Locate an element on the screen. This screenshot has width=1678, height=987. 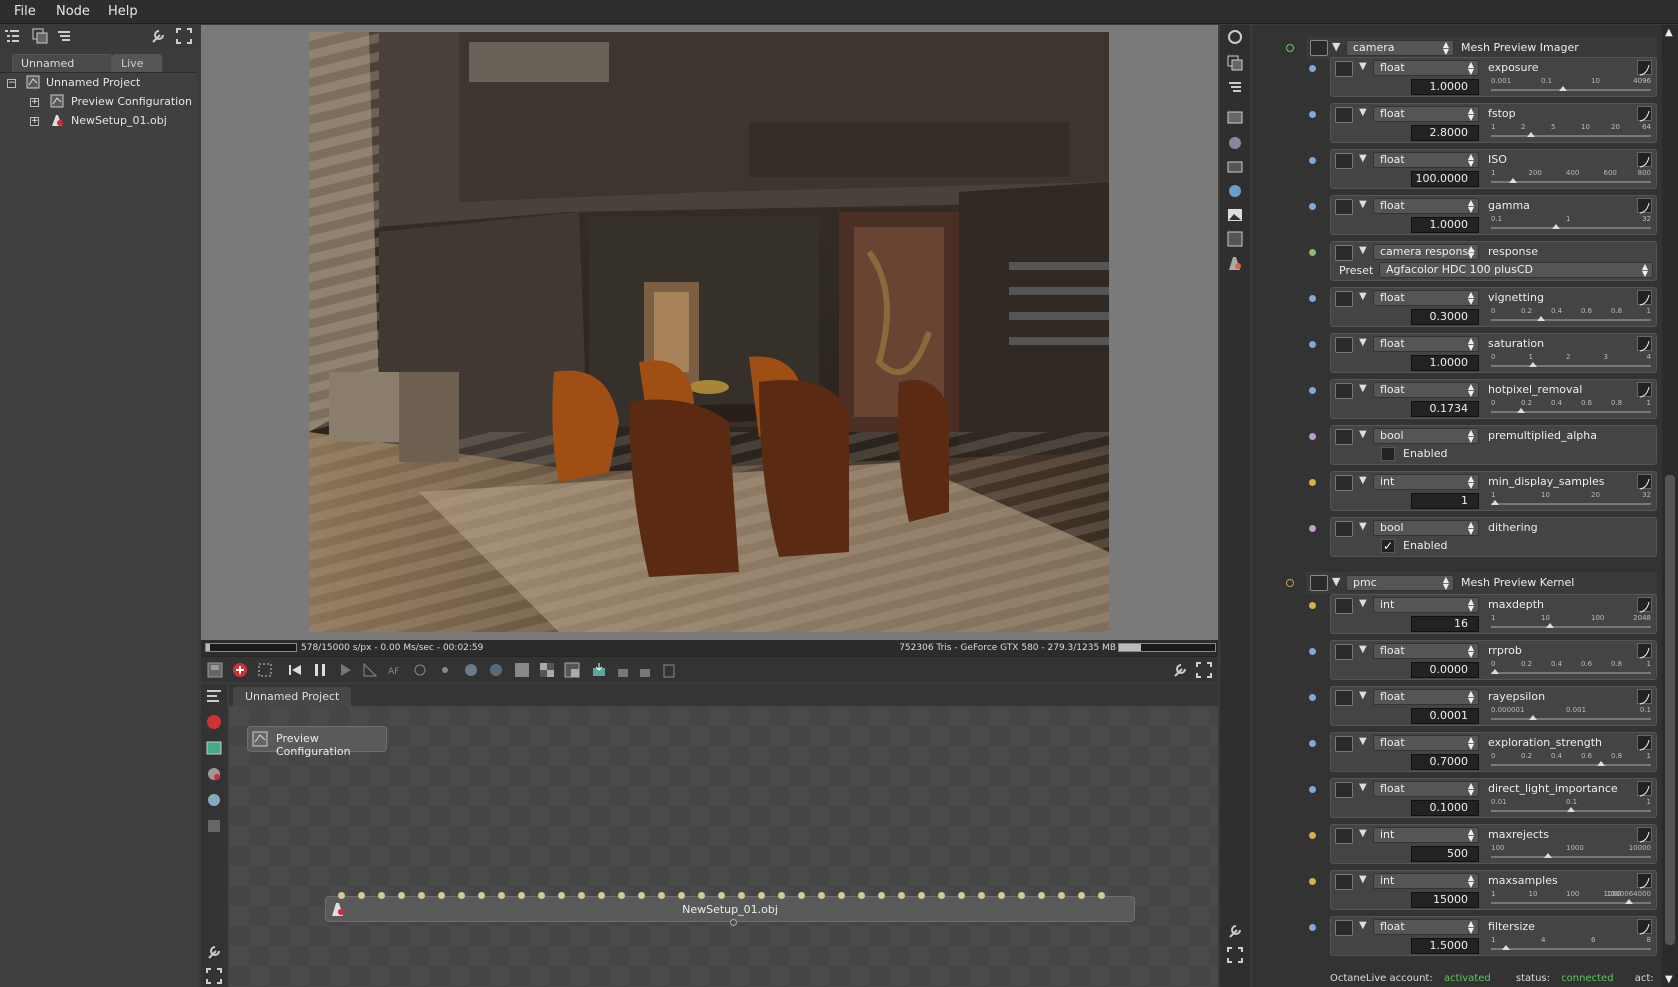
material-picker-icon is located at coordinates (471, 670).